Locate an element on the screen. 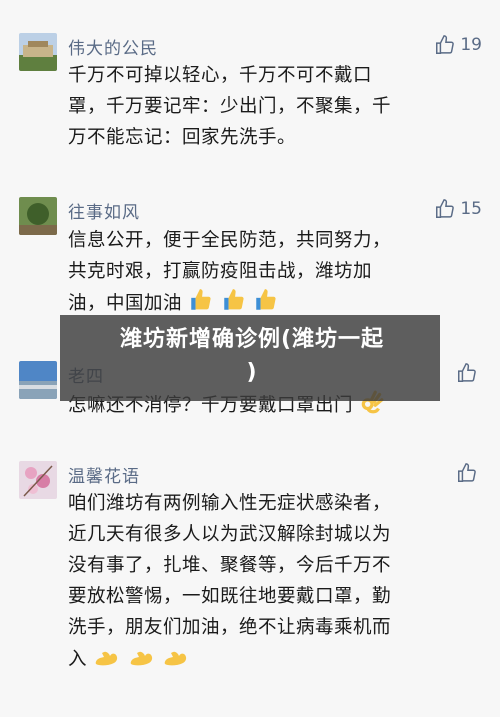 The image size is (500, 717). comment-line: 没有事了，扎堆、聚餐等，今后千万不 is located at coordinates (230, 565).